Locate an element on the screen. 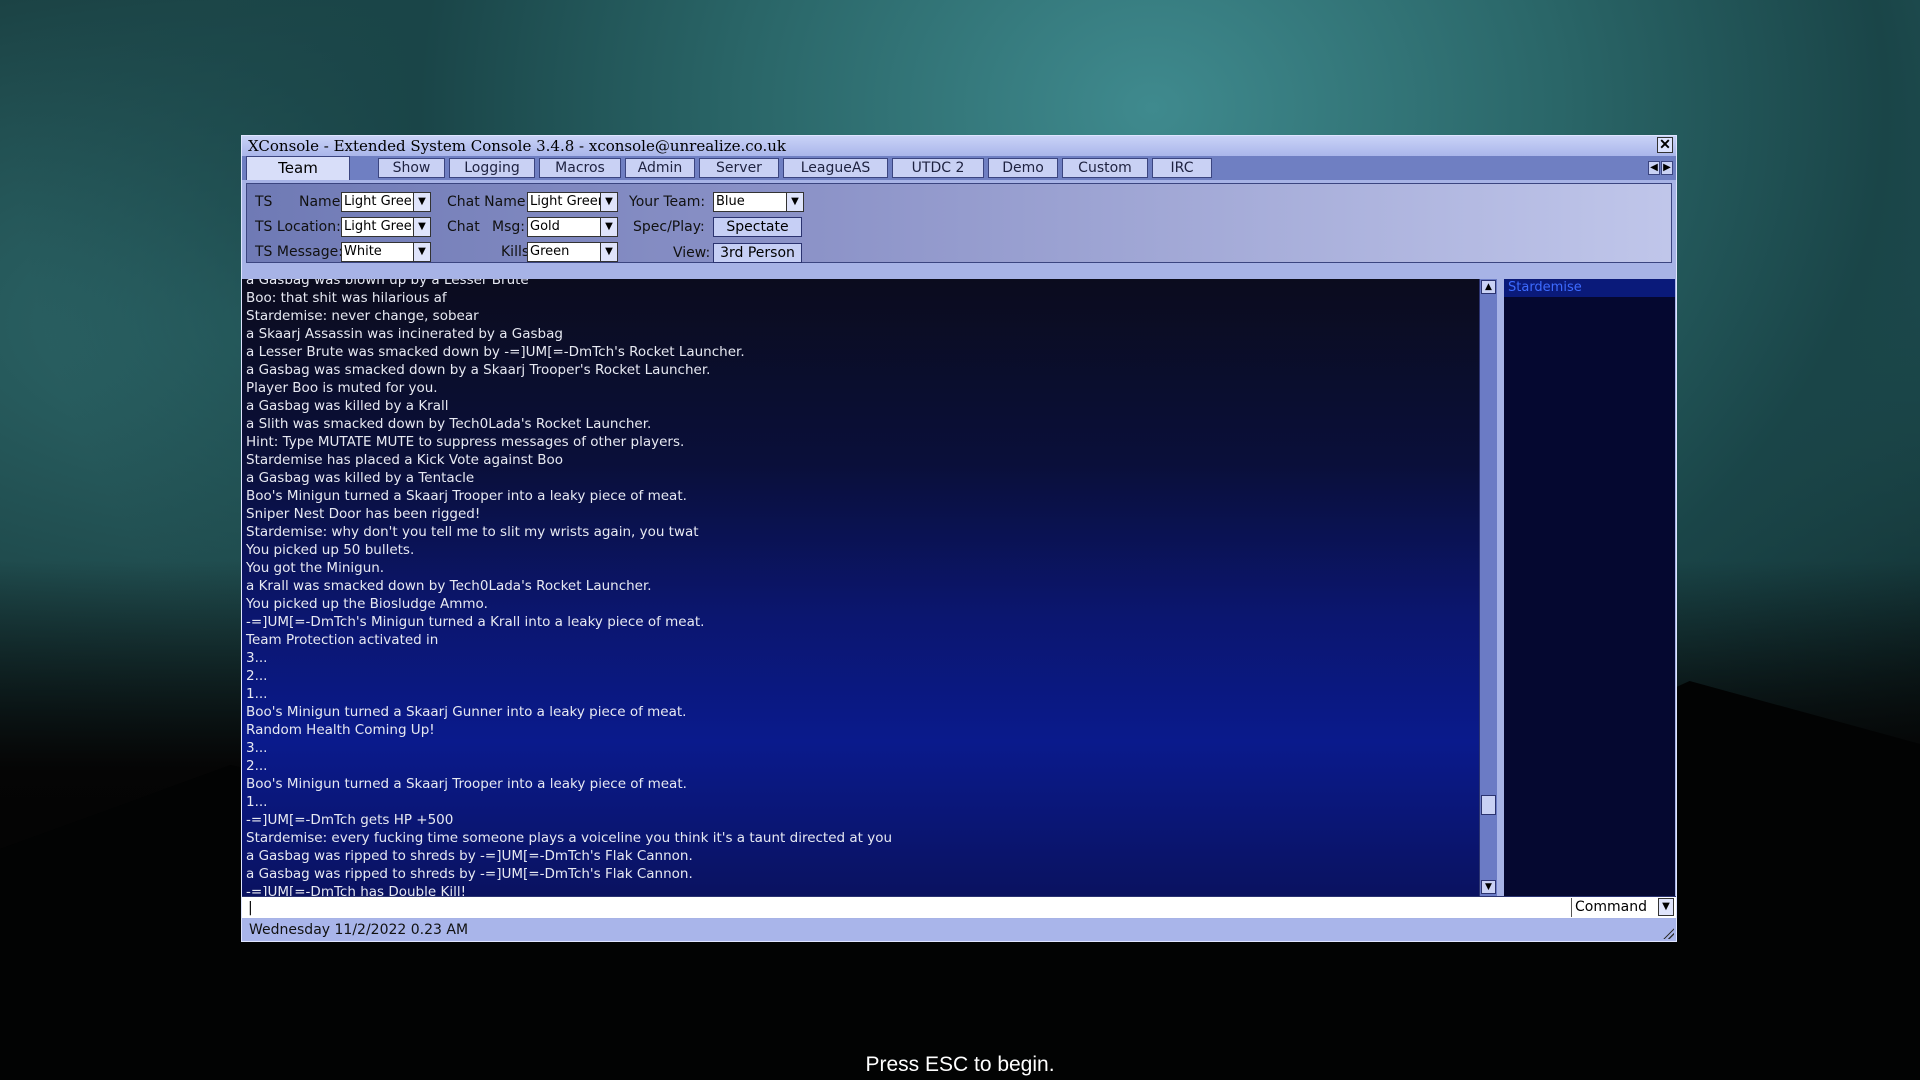  log-line: Random Health Coming Up! is located at coordinates (340, 730).